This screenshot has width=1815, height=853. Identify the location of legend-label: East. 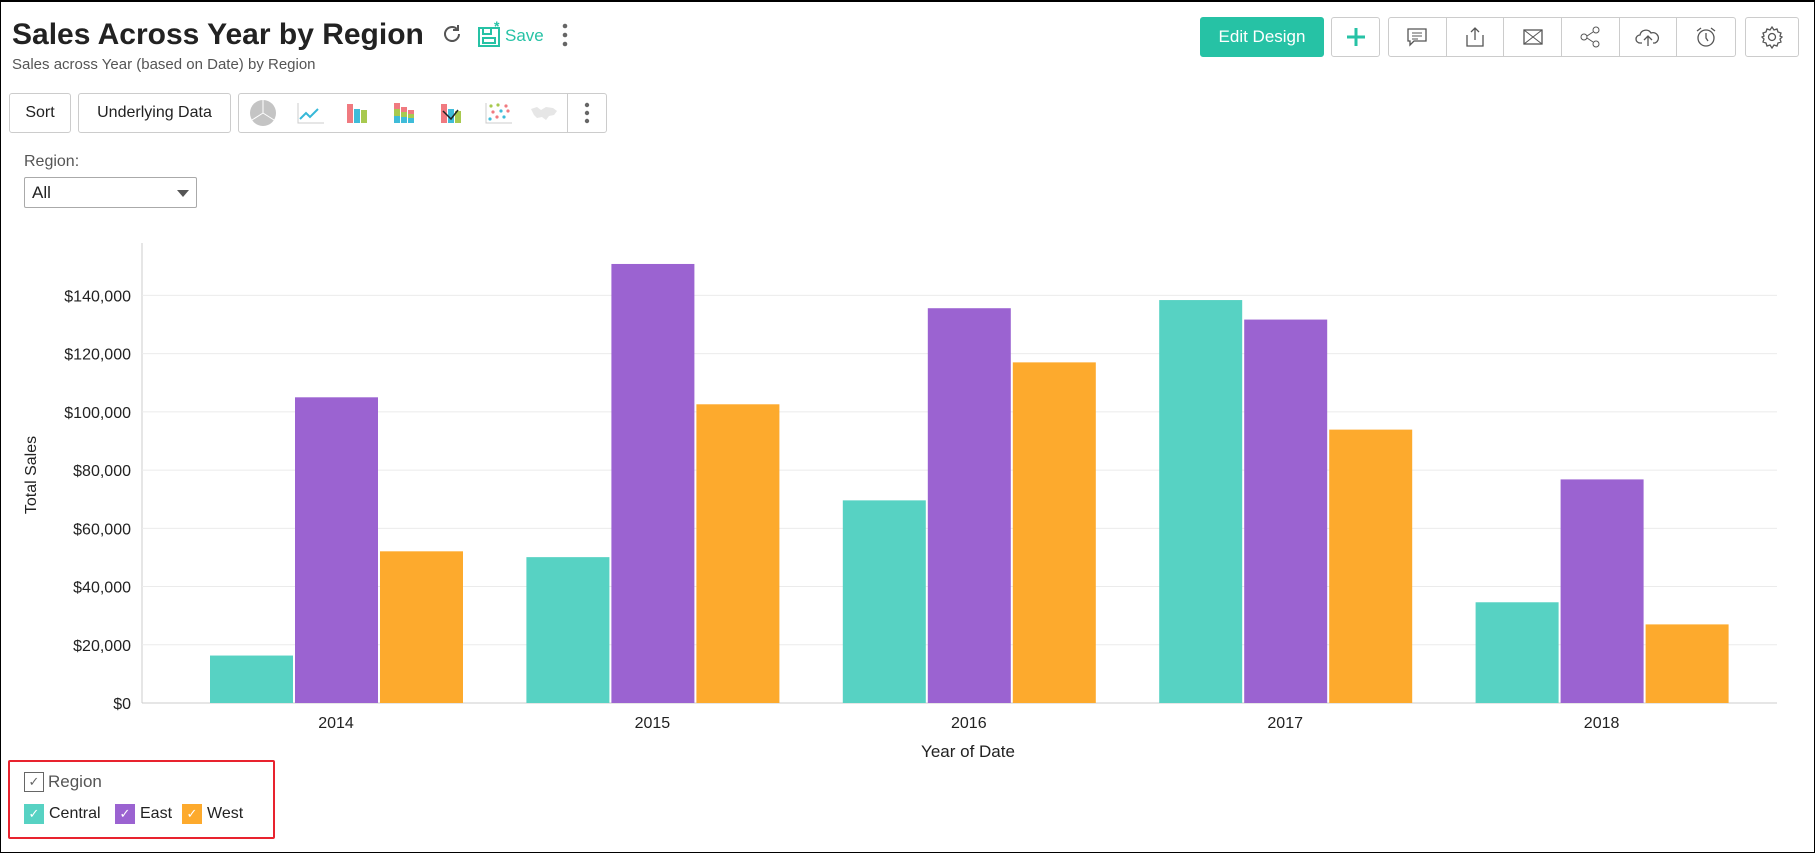
(156, 813).